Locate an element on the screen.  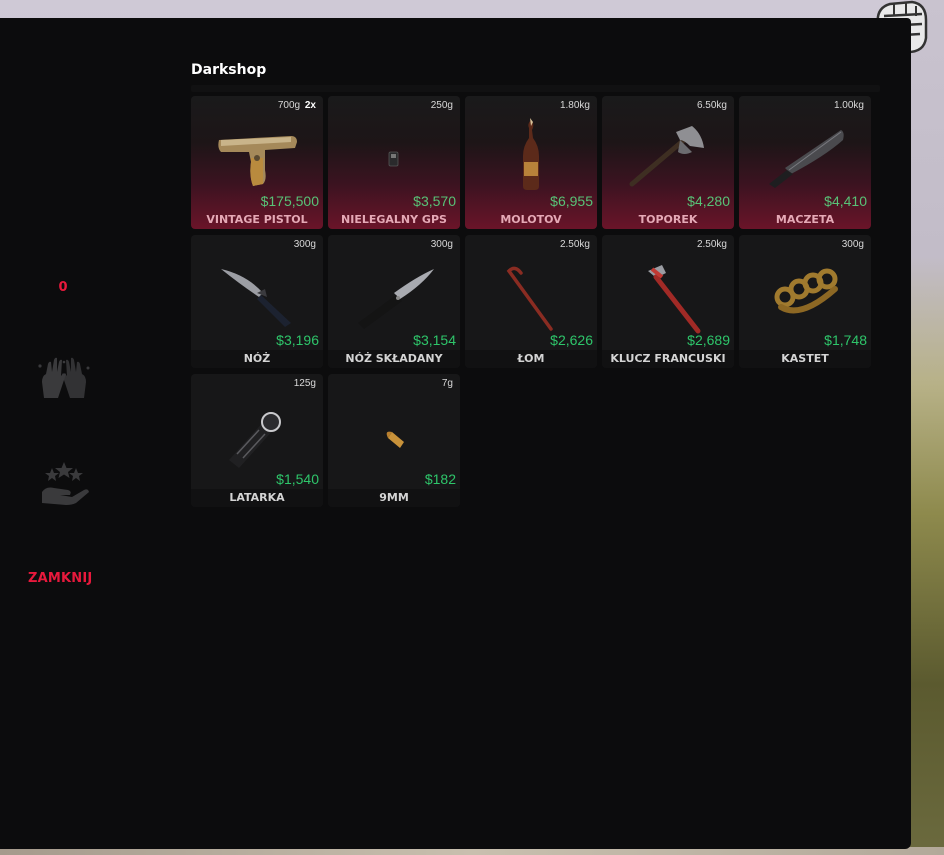
item-card-lom: 2.50kg $2,626 ŁOM is located at coordinates (531, 301).